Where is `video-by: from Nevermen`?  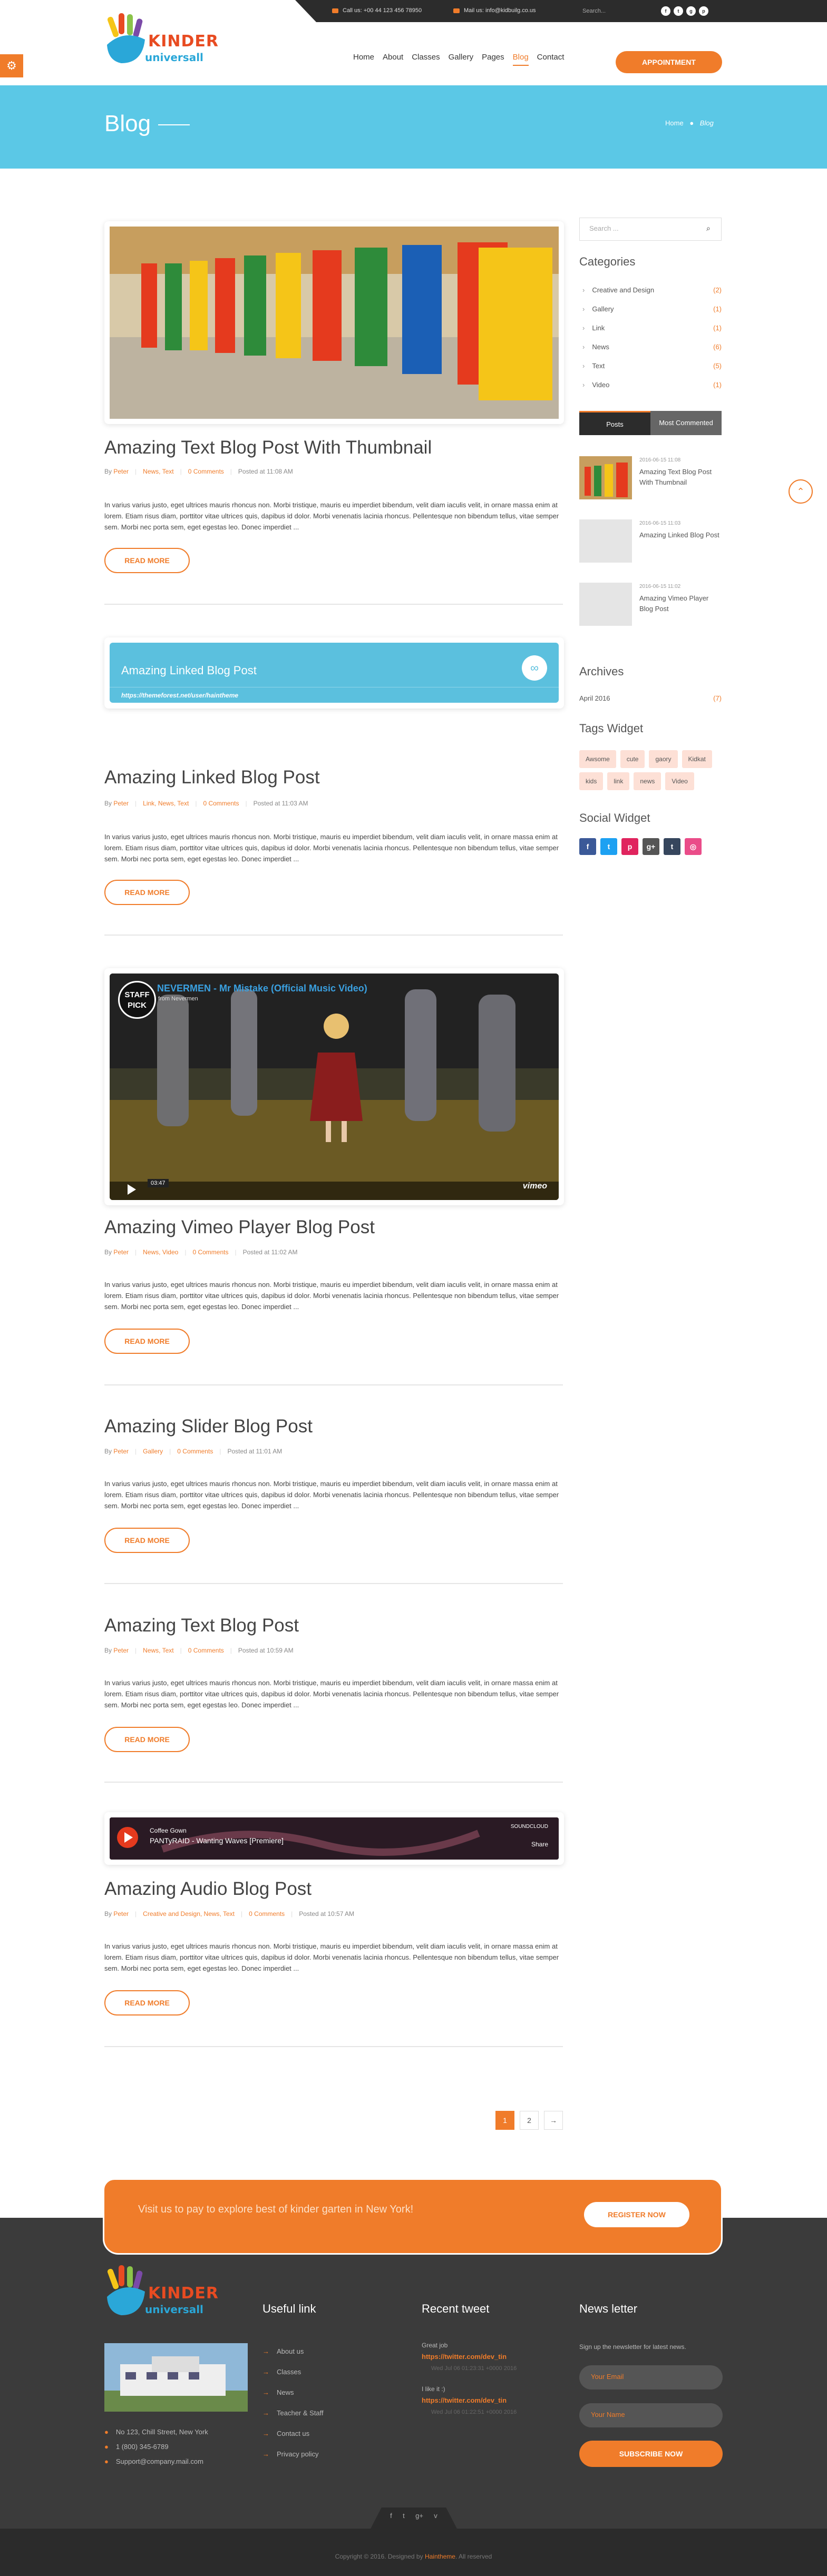 video-by: from Nevermen is located at coordinates (178, 999).